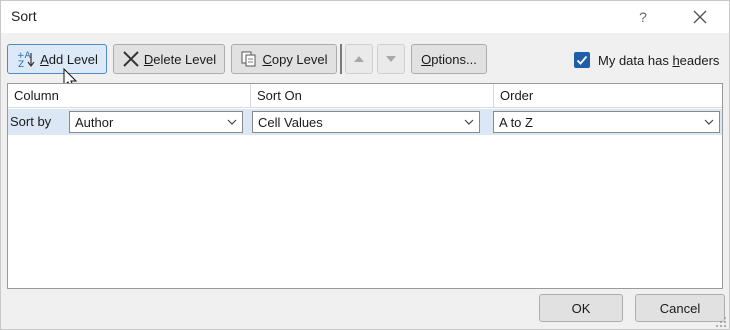 The width and height of the screenshot is (730, 330). I want to click on grid-header: Column Sort On Order, so click(365, 96).